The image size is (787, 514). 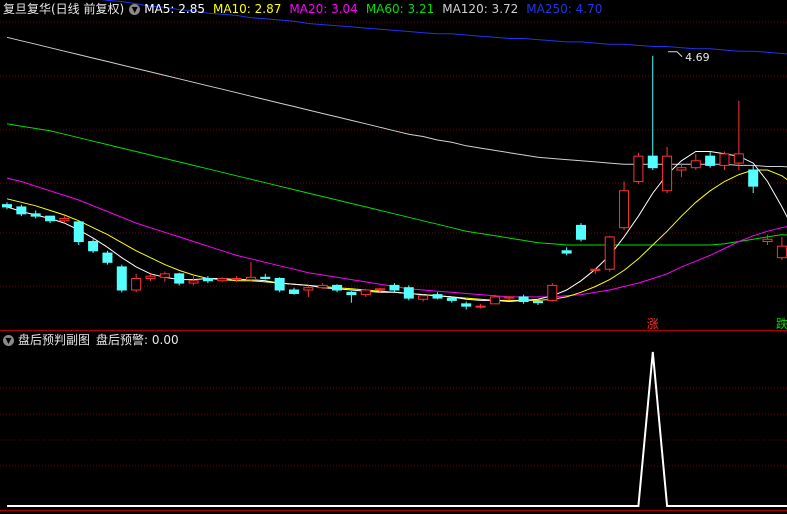 I want to click on ma-legend-item: MA120: 3.72, so click(x=480, y=9).